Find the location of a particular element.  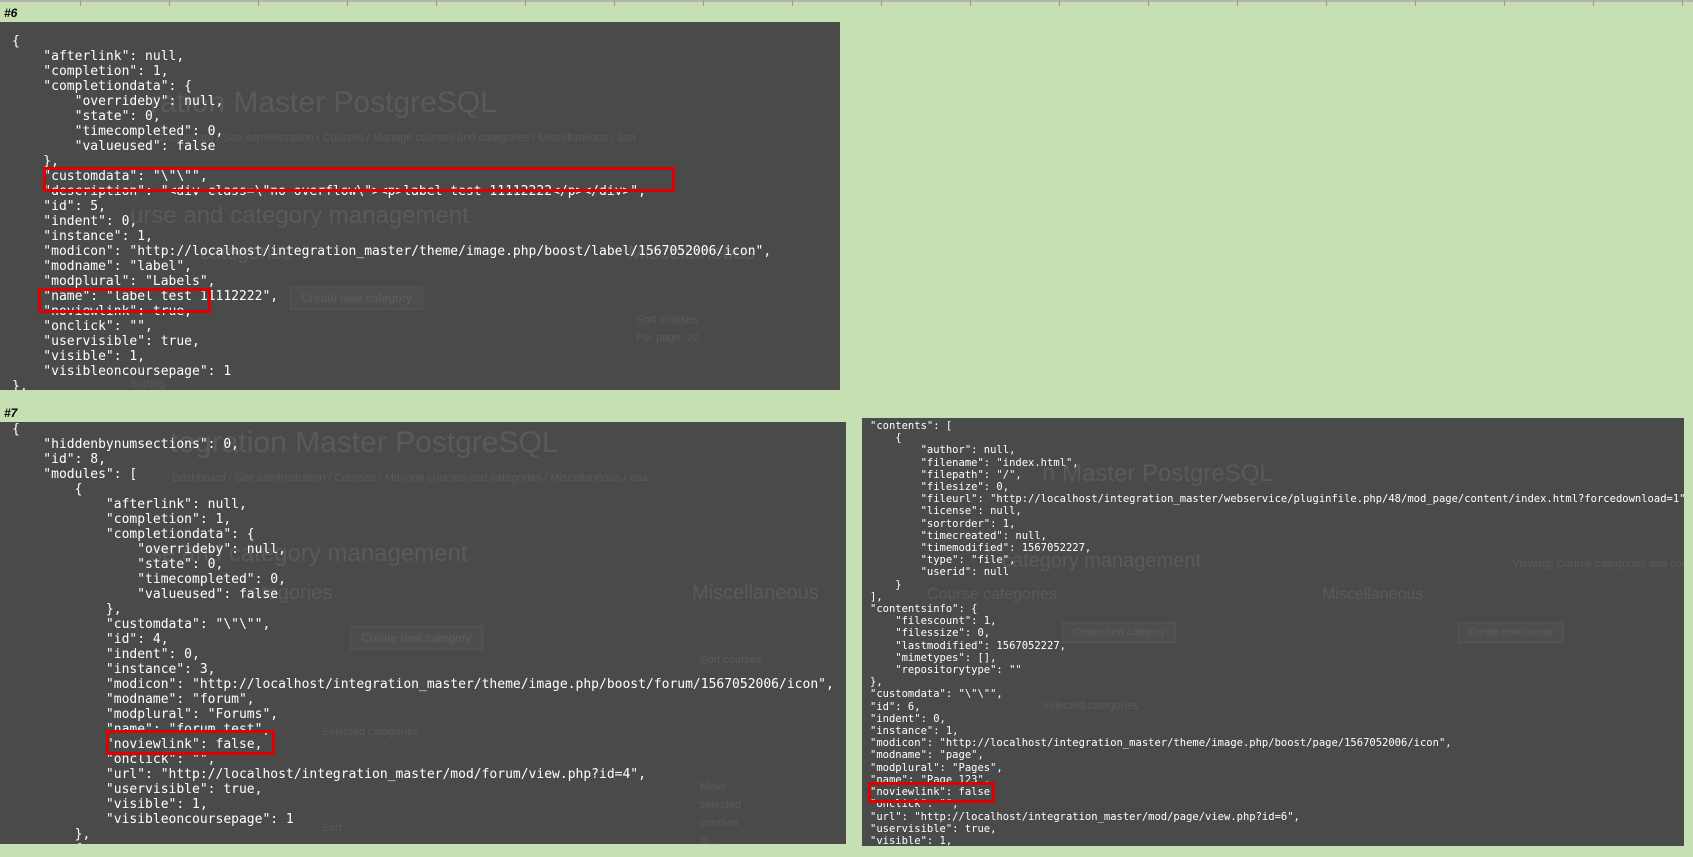

highlight-noviewlink-false-page is located at coordinates (931, 792).